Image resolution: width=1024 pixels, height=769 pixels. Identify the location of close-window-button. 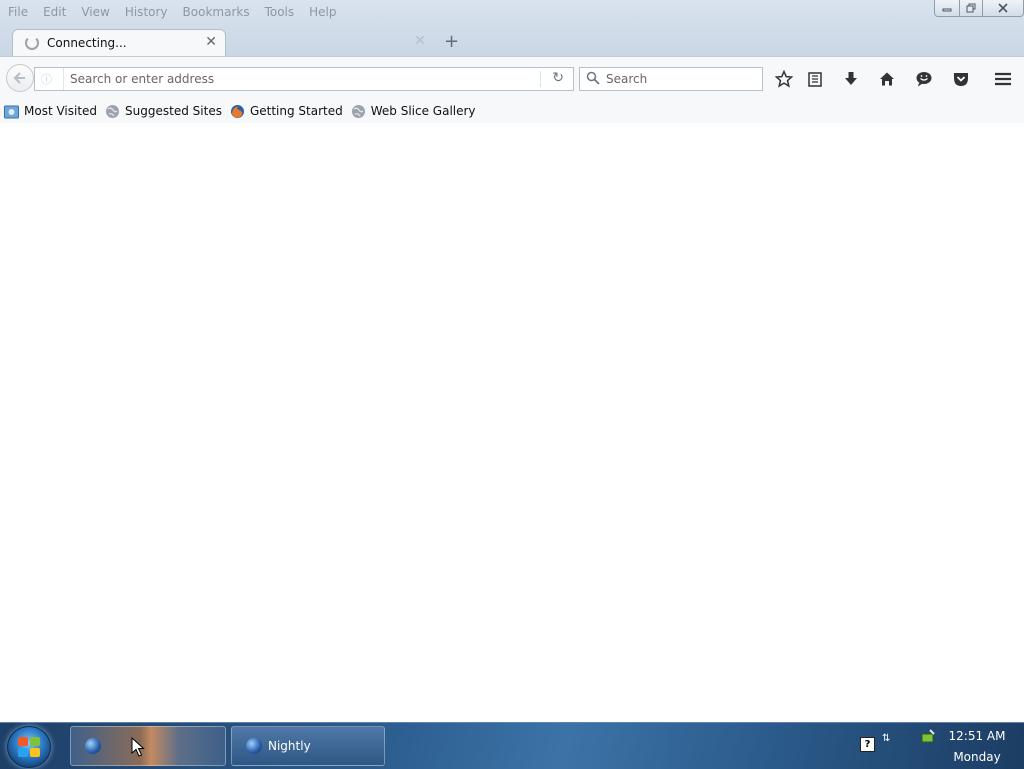
(1003, 8).